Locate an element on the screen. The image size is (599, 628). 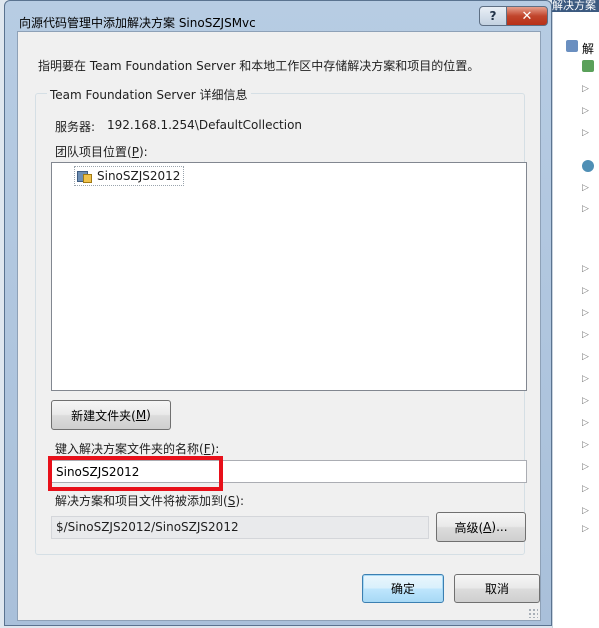
tree-item-label: SinoSZJS2012 is located at coordinates (139, 176).